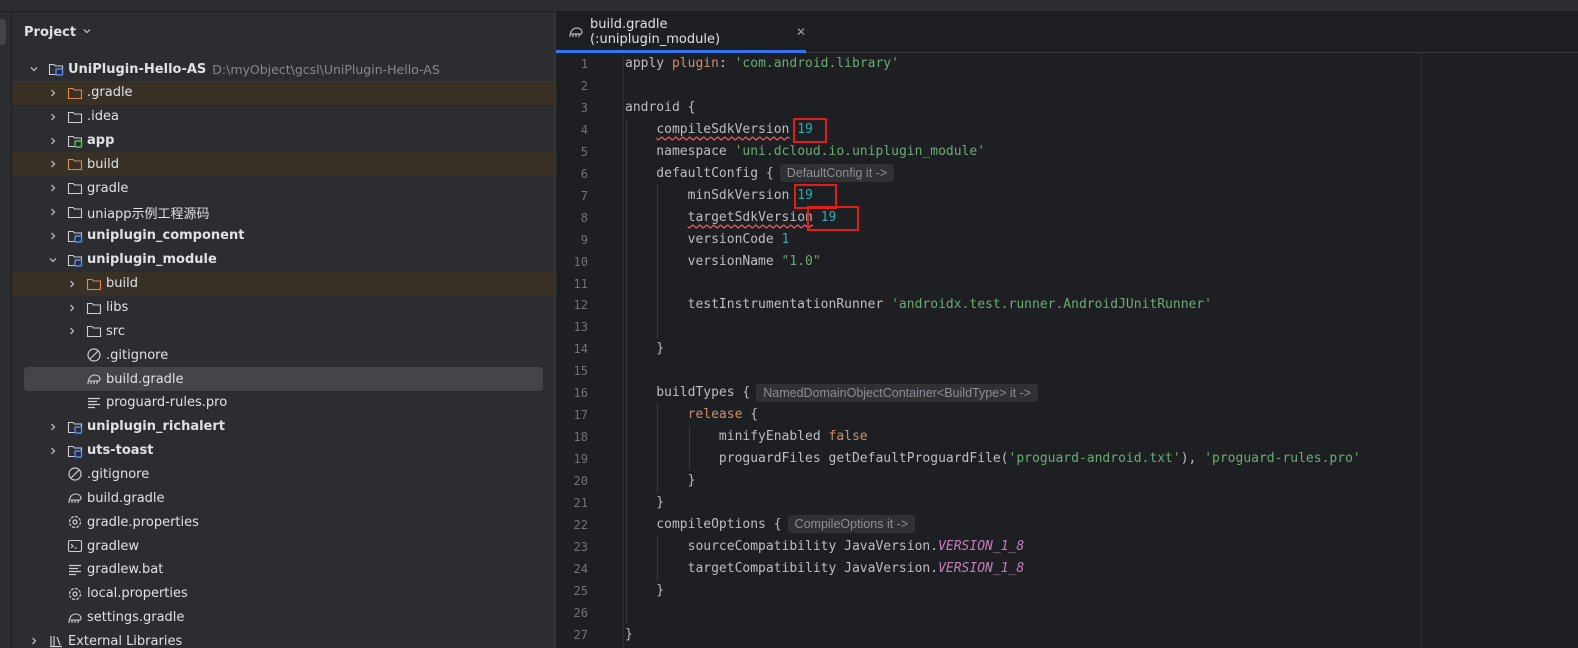  Describe the element at coordinates (580, 590) in the screenshot. I see `line-number: 25` at that location.